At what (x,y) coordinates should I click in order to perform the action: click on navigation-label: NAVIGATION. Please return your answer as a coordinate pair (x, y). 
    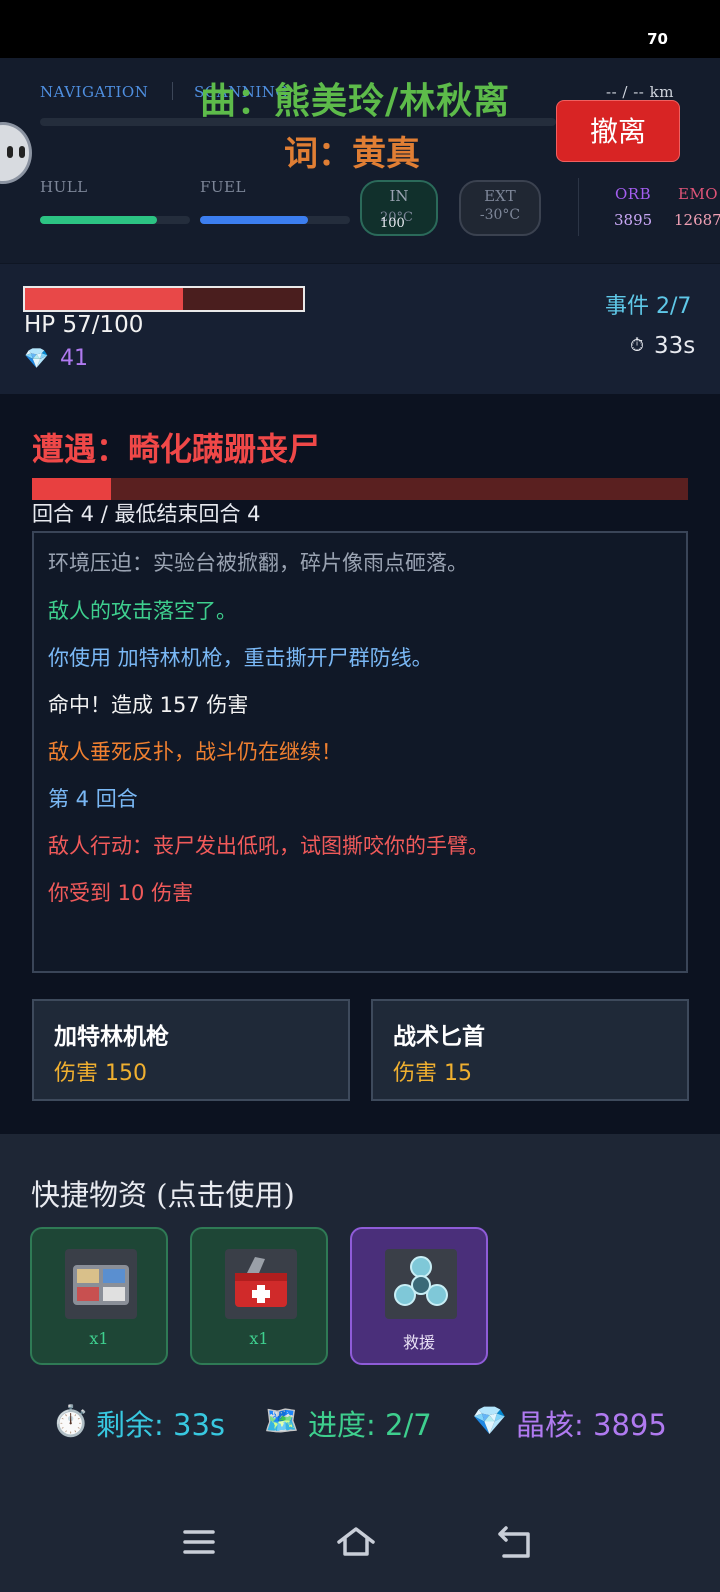
    Looking at the image, I should click on (94, 92).